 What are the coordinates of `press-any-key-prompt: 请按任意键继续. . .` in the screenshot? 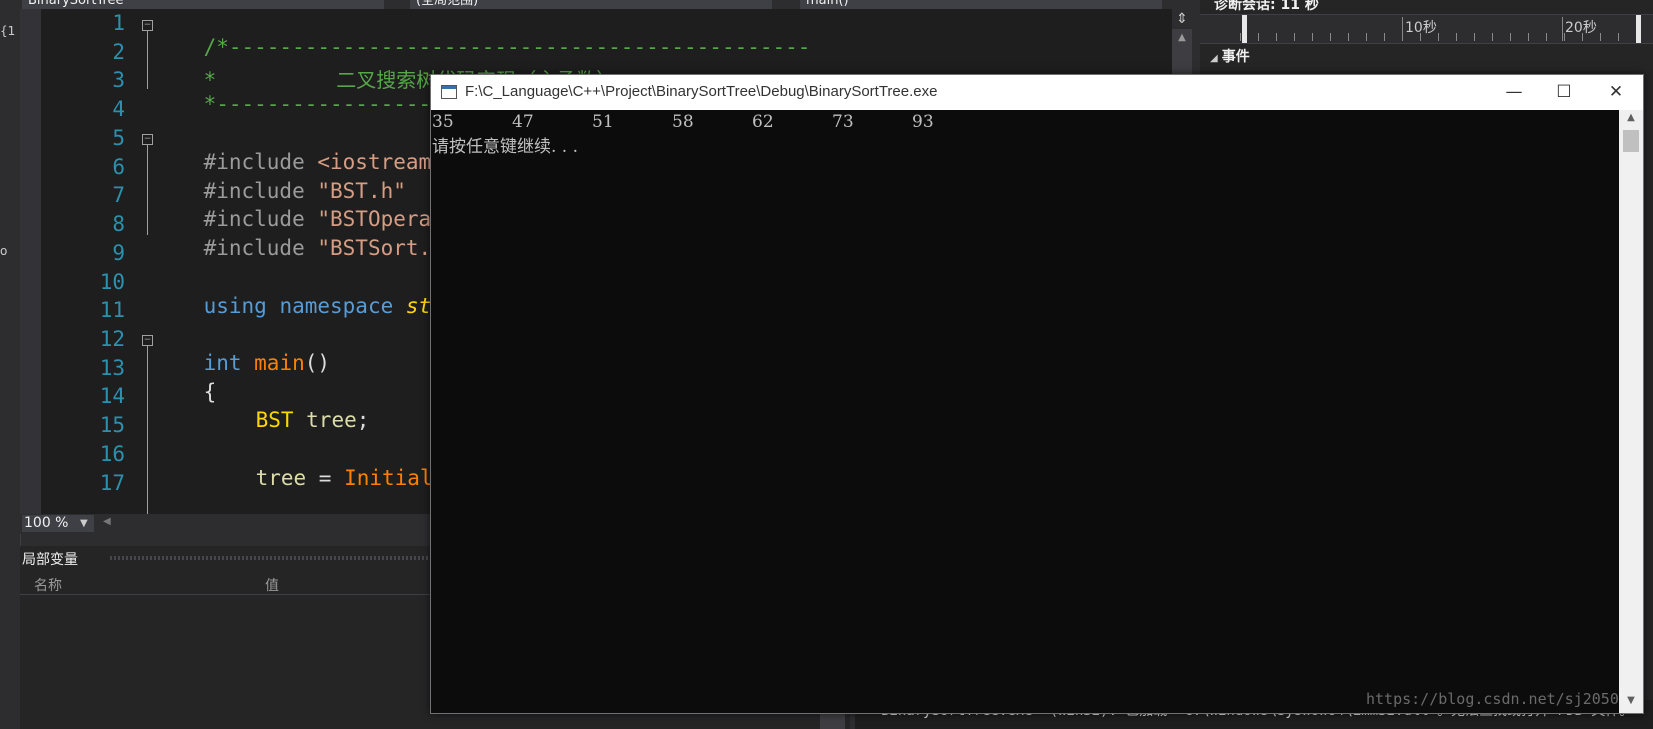 It's located at (505, 147).